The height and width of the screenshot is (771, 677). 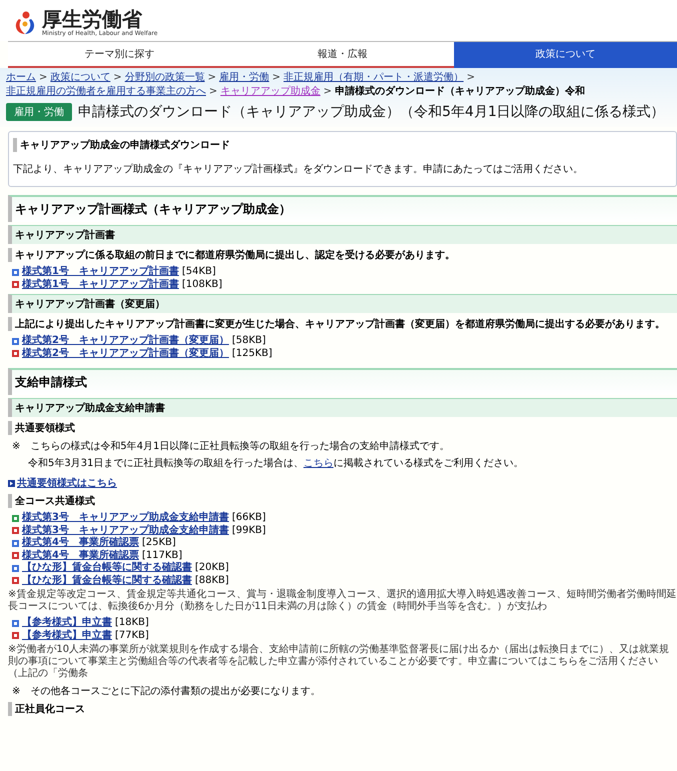 I want to click on file-size: [66KB], so click(x=249, y=518).